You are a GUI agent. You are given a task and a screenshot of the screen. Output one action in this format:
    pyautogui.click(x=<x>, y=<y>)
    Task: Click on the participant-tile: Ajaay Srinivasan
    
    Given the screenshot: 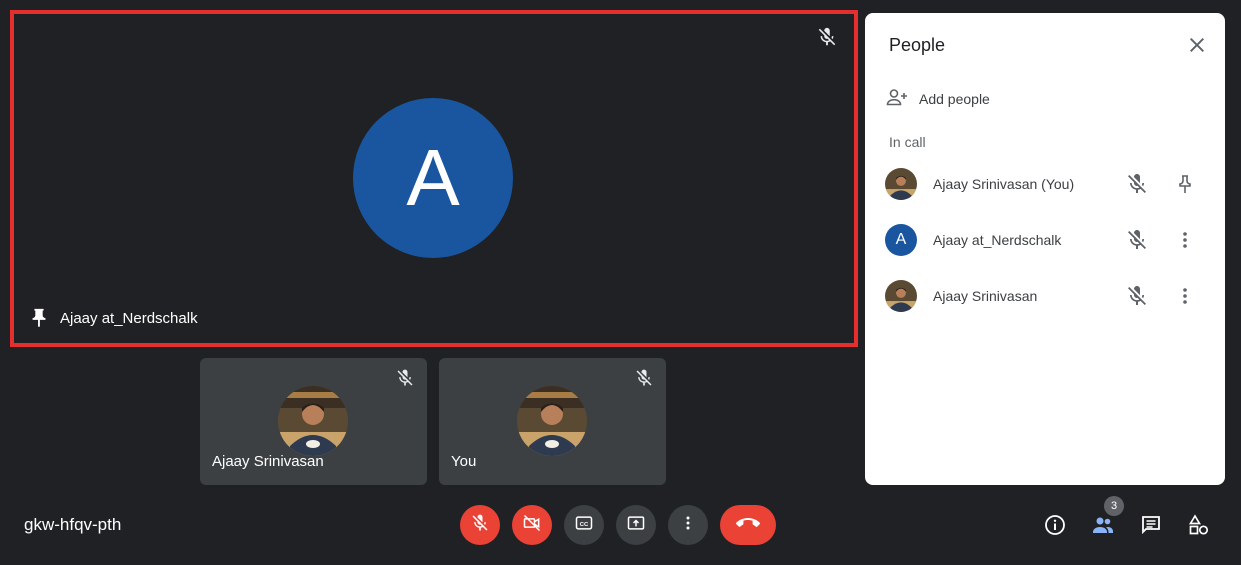 What is the action you would take?
    pyautogui.click(x=313, y=421)
    